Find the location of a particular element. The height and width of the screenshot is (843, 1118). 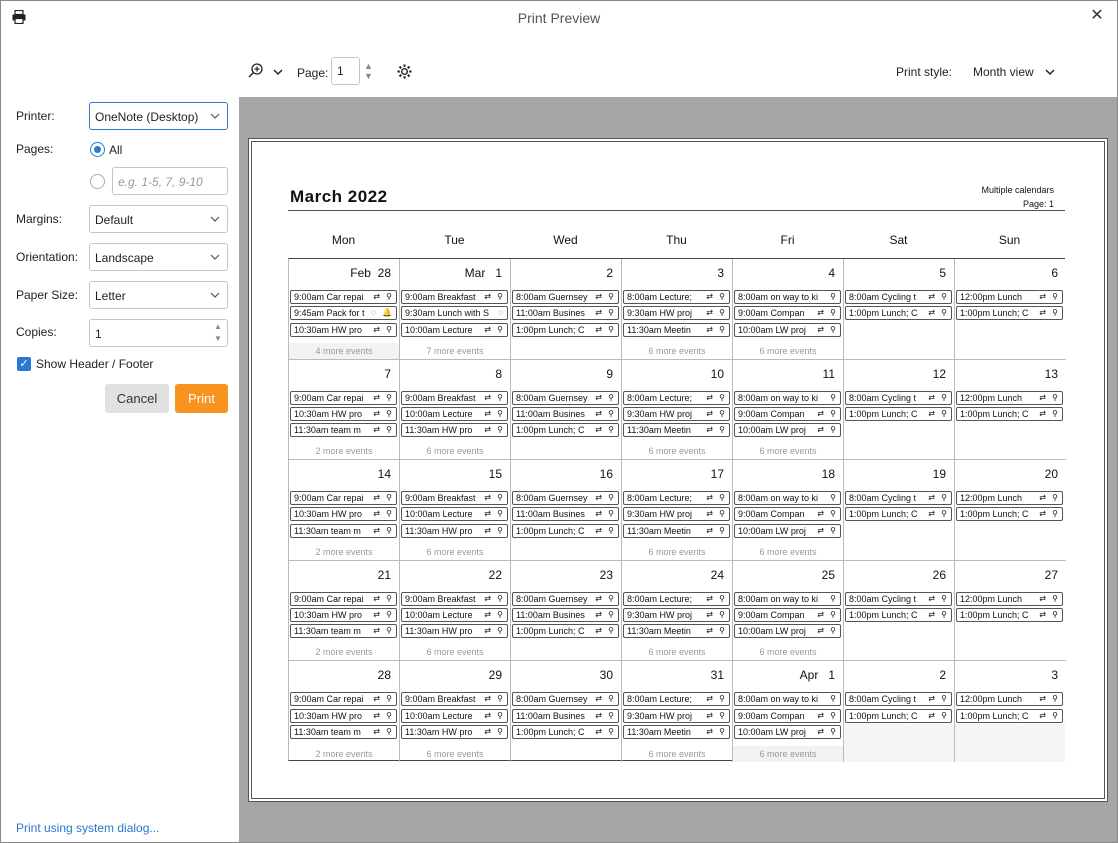

page-stepper-icon: ▲ ▼ is located at coordinates (368, 71).